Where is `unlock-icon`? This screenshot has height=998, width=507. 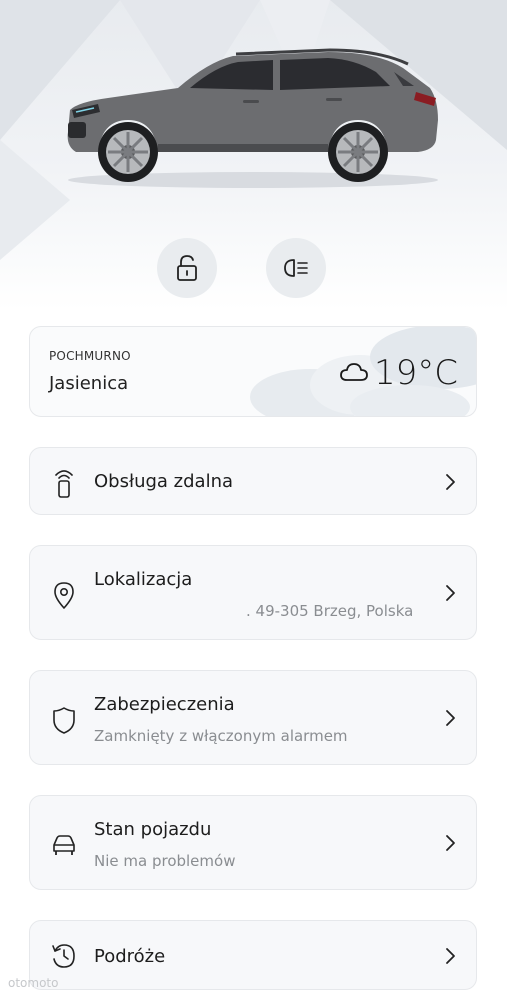
unlock-icon is located at coordinates (187, 268).